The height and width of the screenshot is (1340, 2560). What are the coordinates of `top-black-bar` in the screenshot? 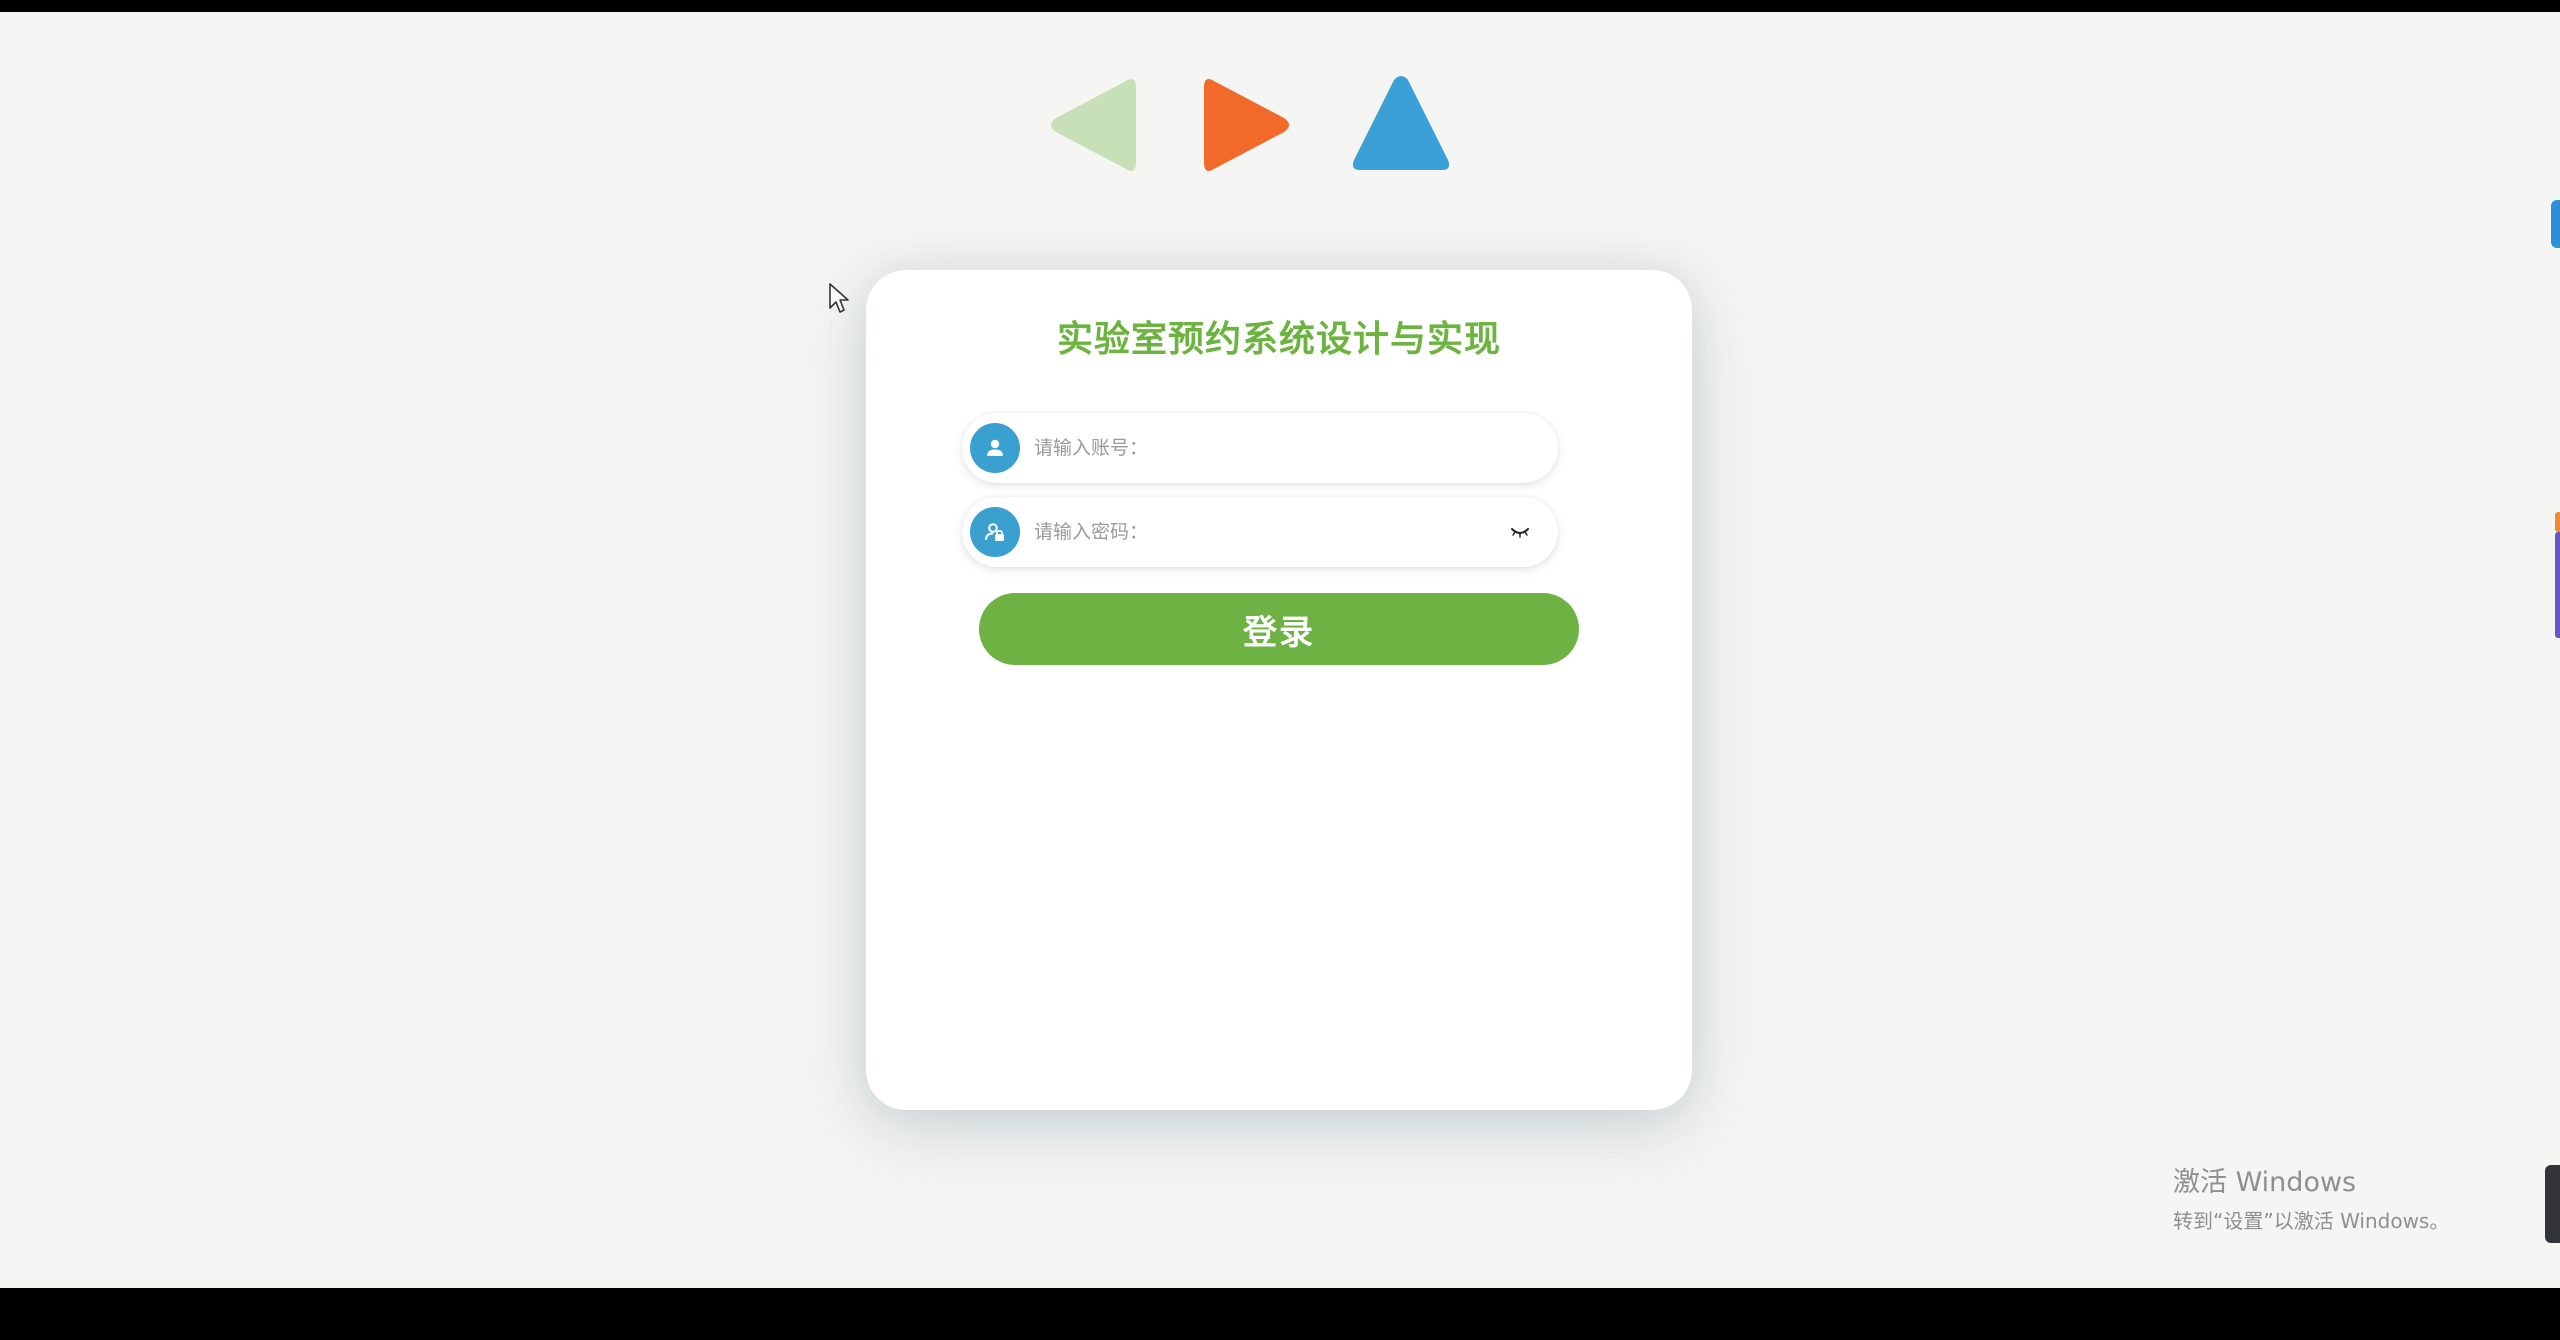 It's located at (1280, 6).